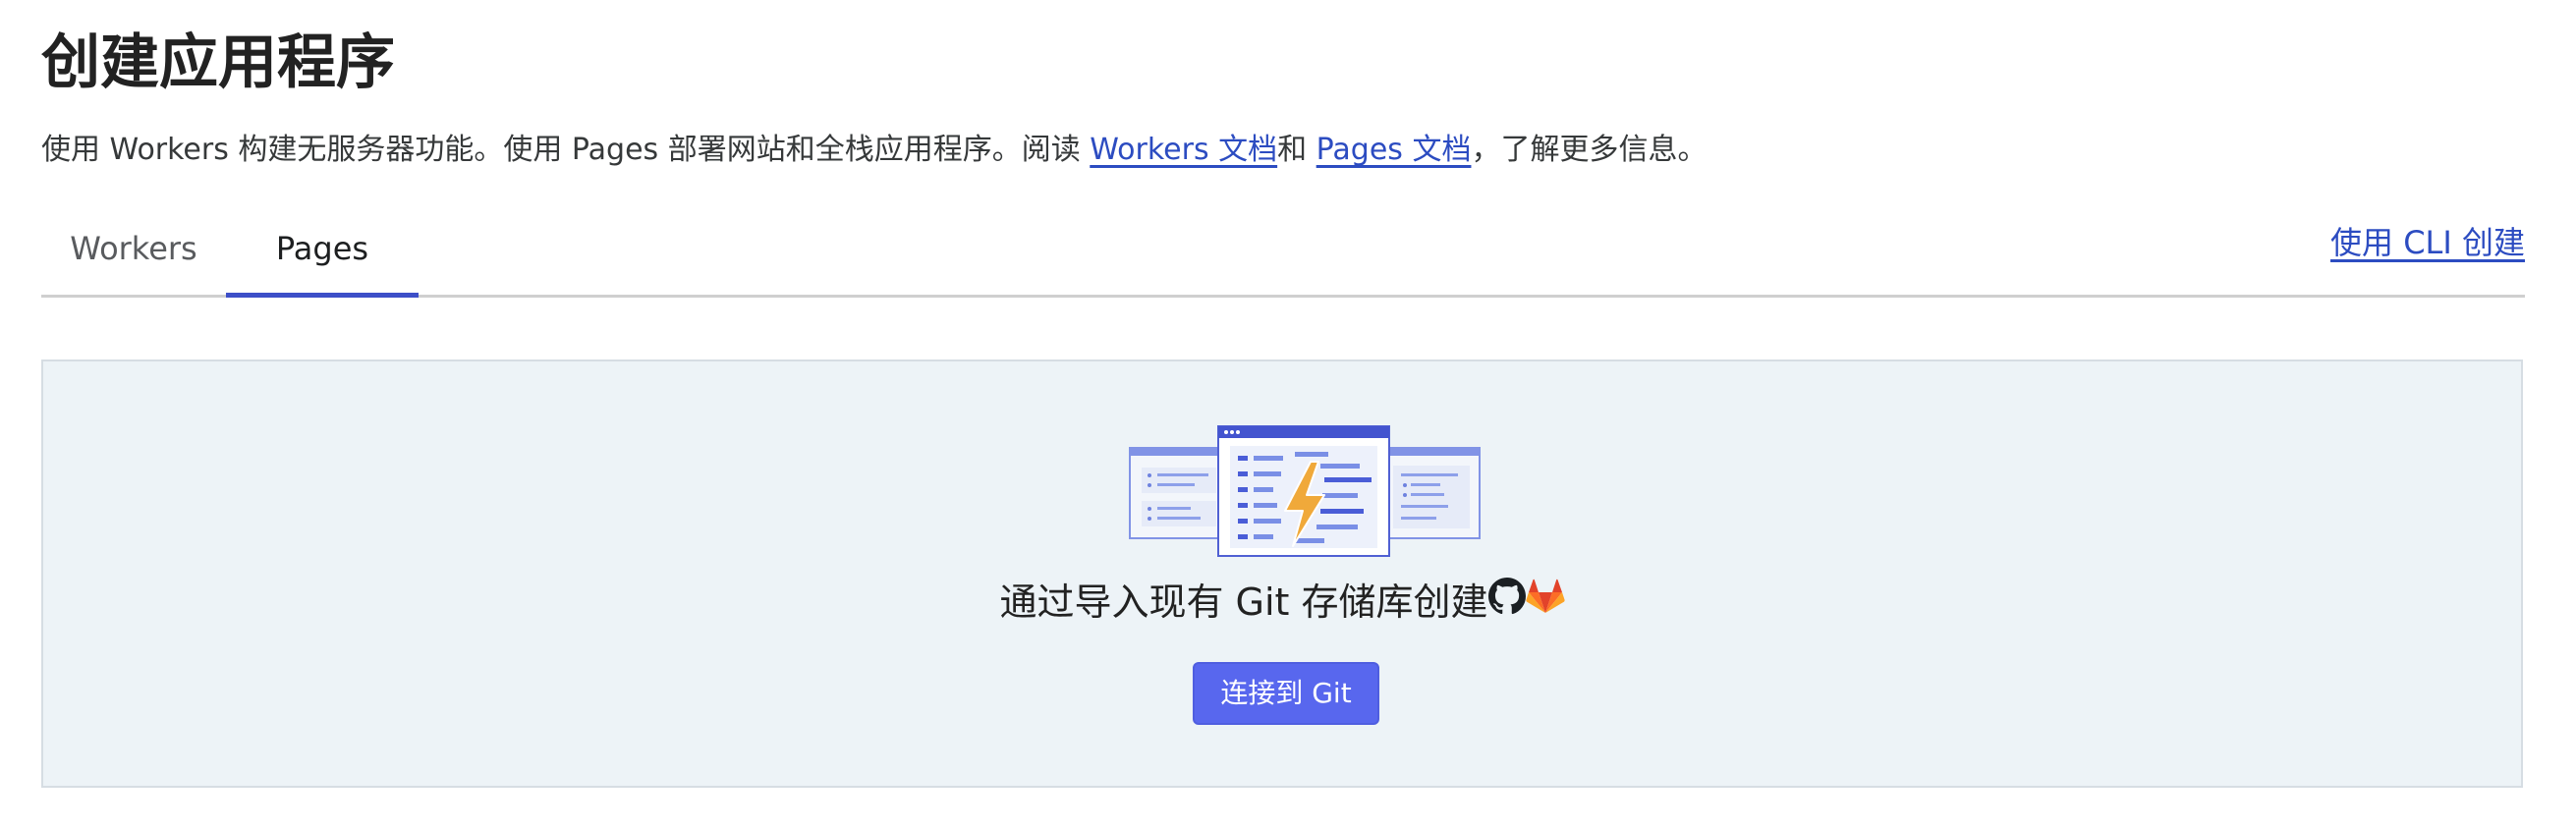 The height and width of the screenshot is (829, 2576). Describe the element at coordinates (133, 251) in the screenshot. I see `tab-workers: Workers` at that location.